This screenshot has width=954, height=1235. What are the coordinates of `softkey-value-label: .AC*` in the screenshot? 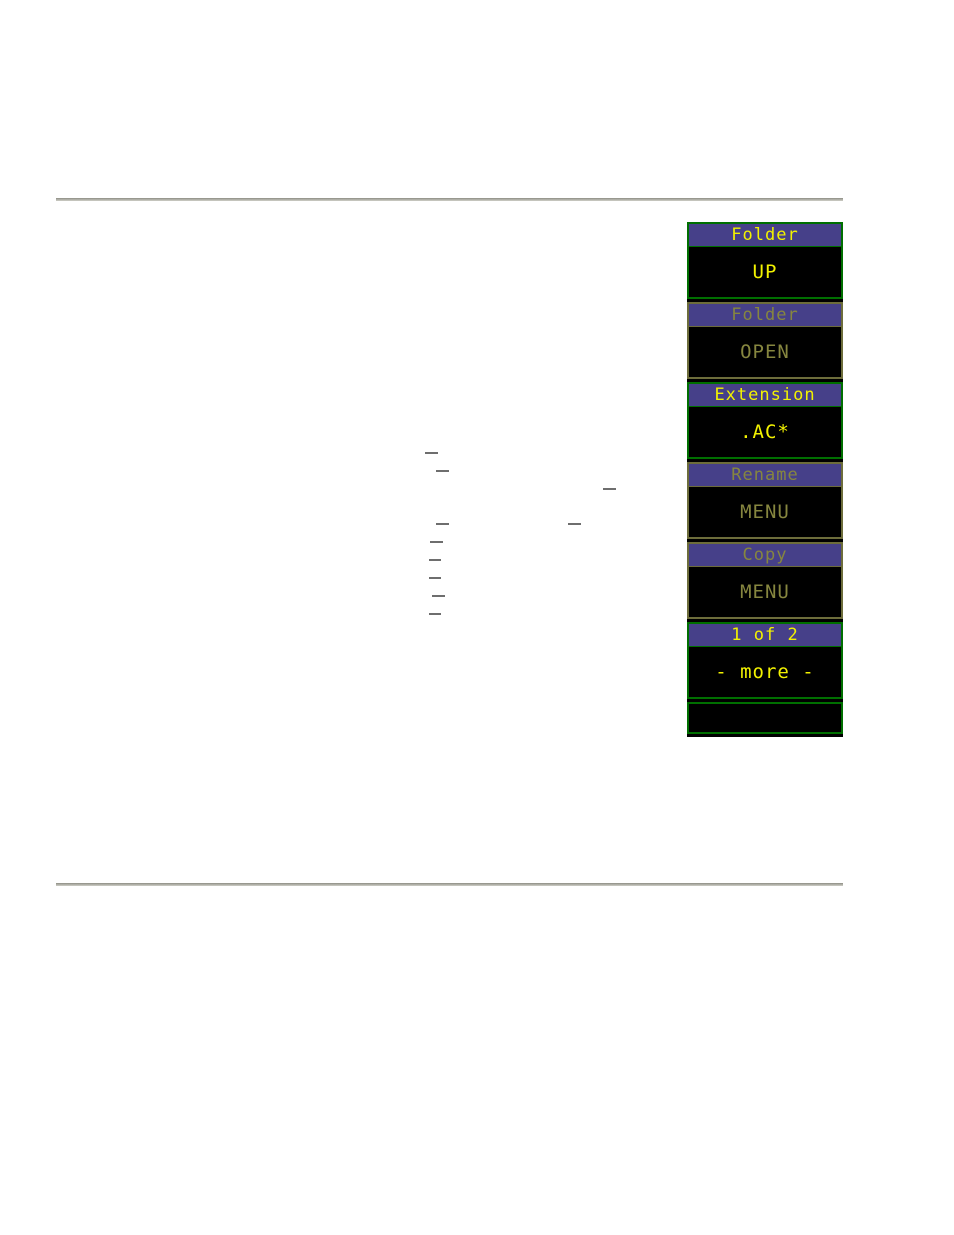 It's located at (765, 432).